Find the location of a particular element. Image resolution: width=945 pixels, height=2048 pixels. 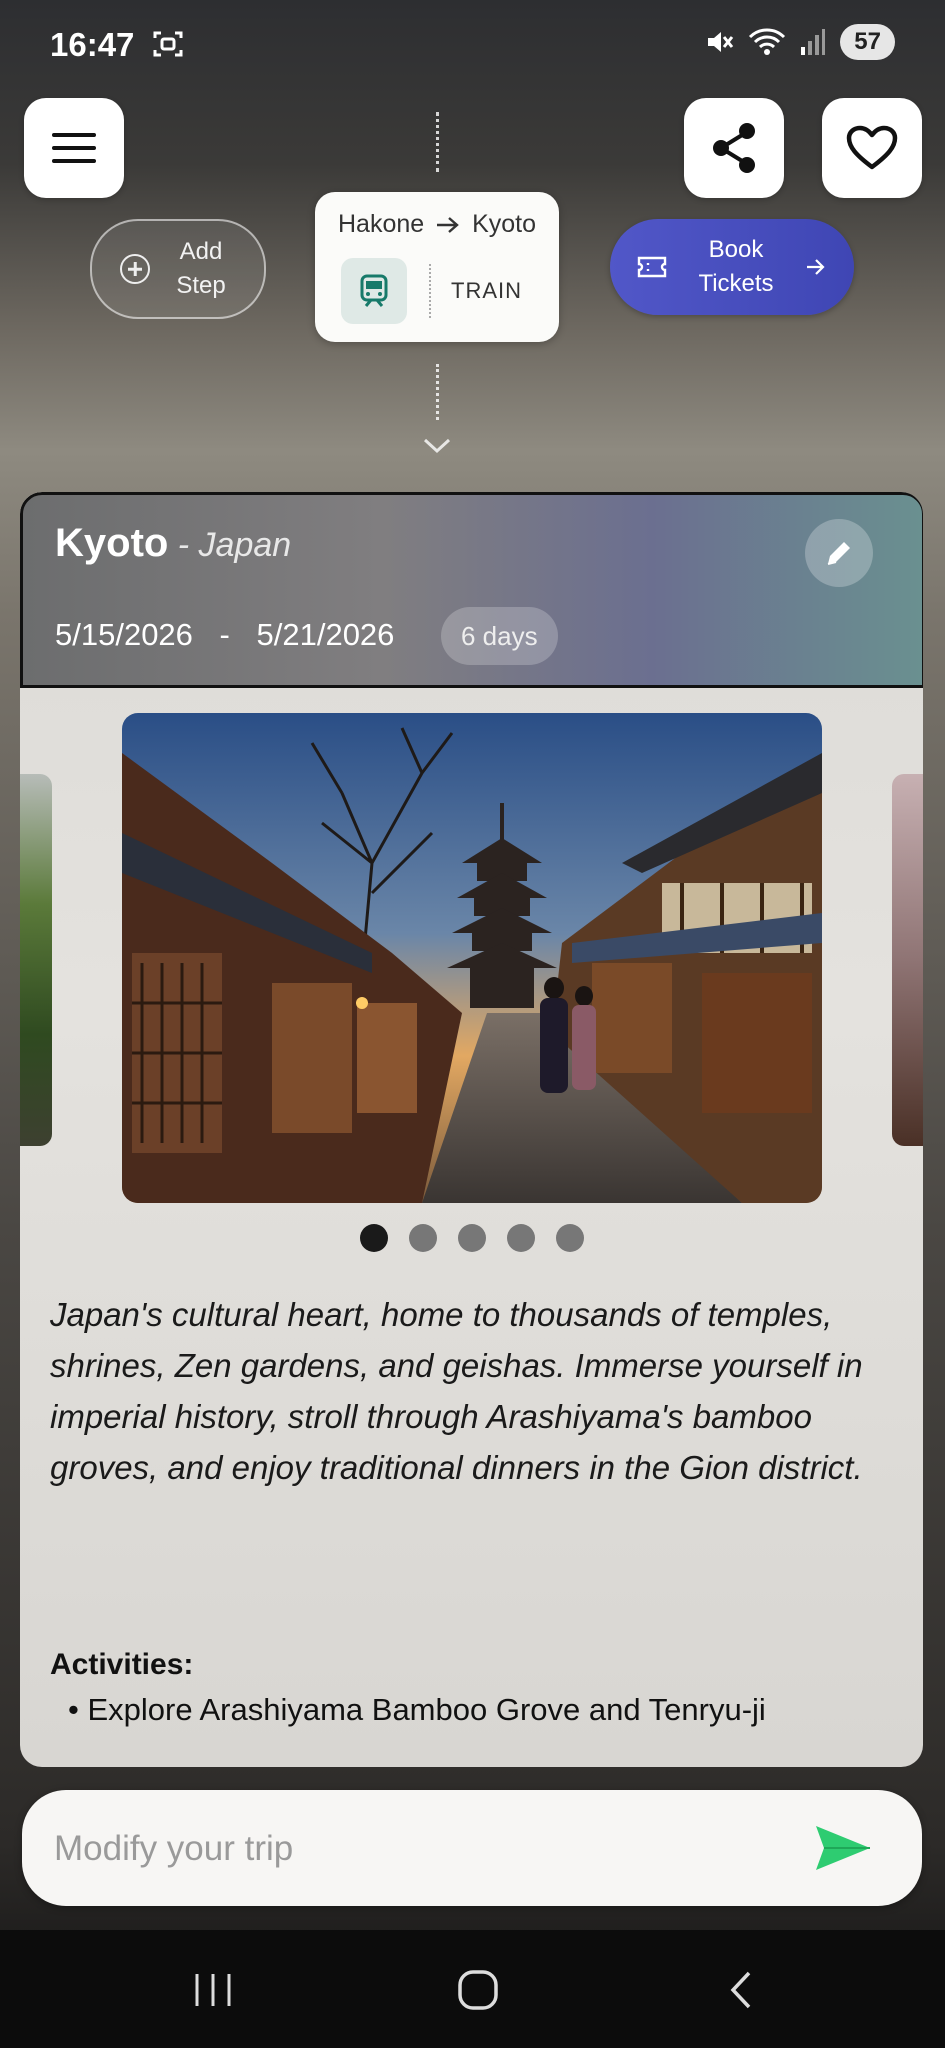

status-time: 16:47 is located at coordinates (92, 44).